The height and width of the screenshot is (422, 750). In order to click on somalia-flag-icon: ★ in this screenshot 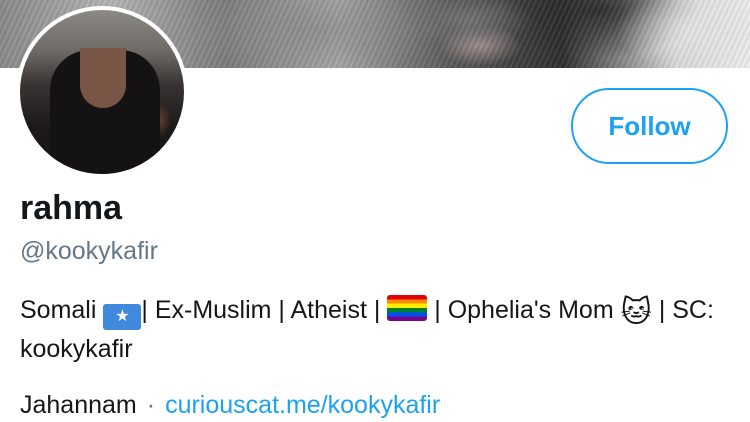, I will do `click(122, 317)`.